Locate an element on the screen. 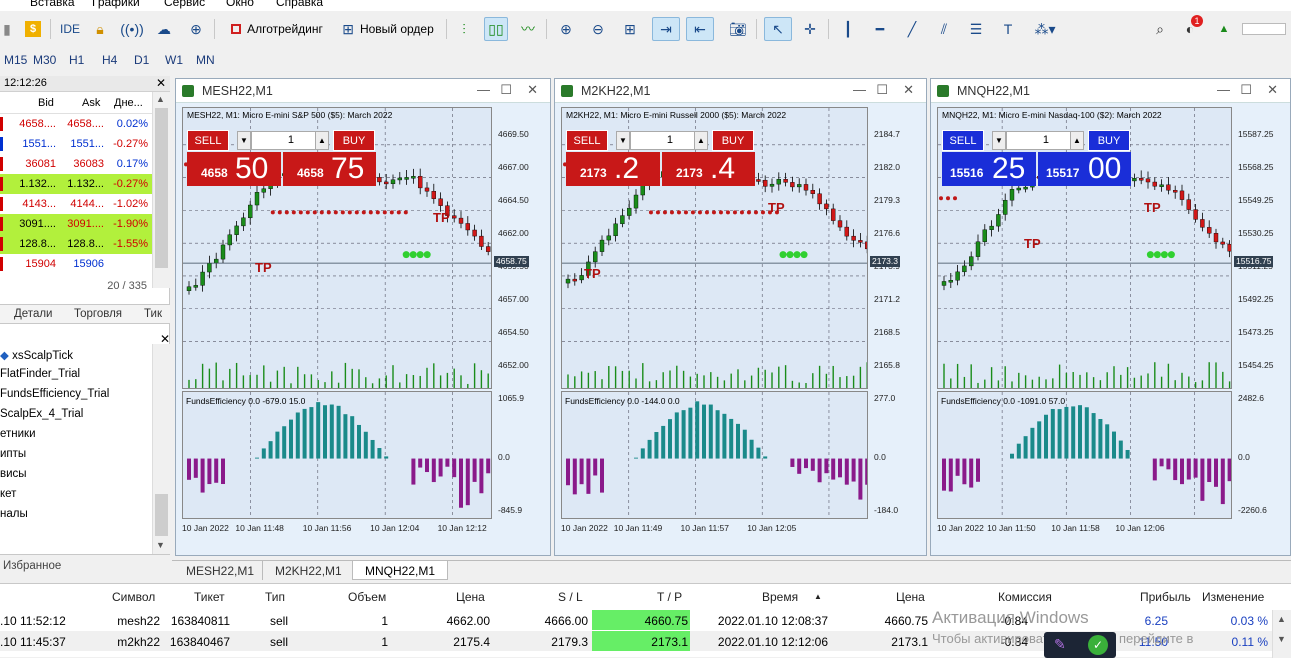 This screenshot has width=1291, height=658. scrollbar-thumb is located at coordinates (161, 188).